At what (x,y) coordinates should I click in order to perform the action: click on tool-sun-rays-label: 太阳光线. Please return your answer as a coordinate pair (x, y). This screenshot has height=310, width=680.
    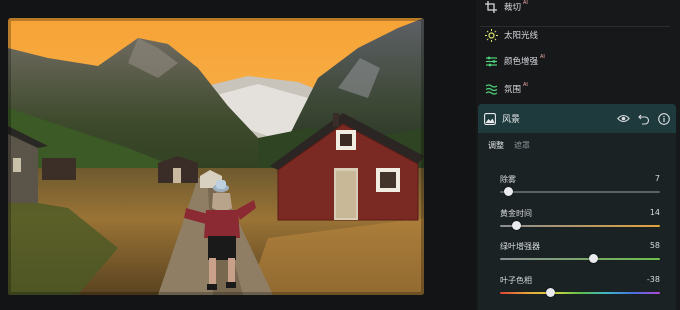
    Looking at the image, I should click on (521, 36).